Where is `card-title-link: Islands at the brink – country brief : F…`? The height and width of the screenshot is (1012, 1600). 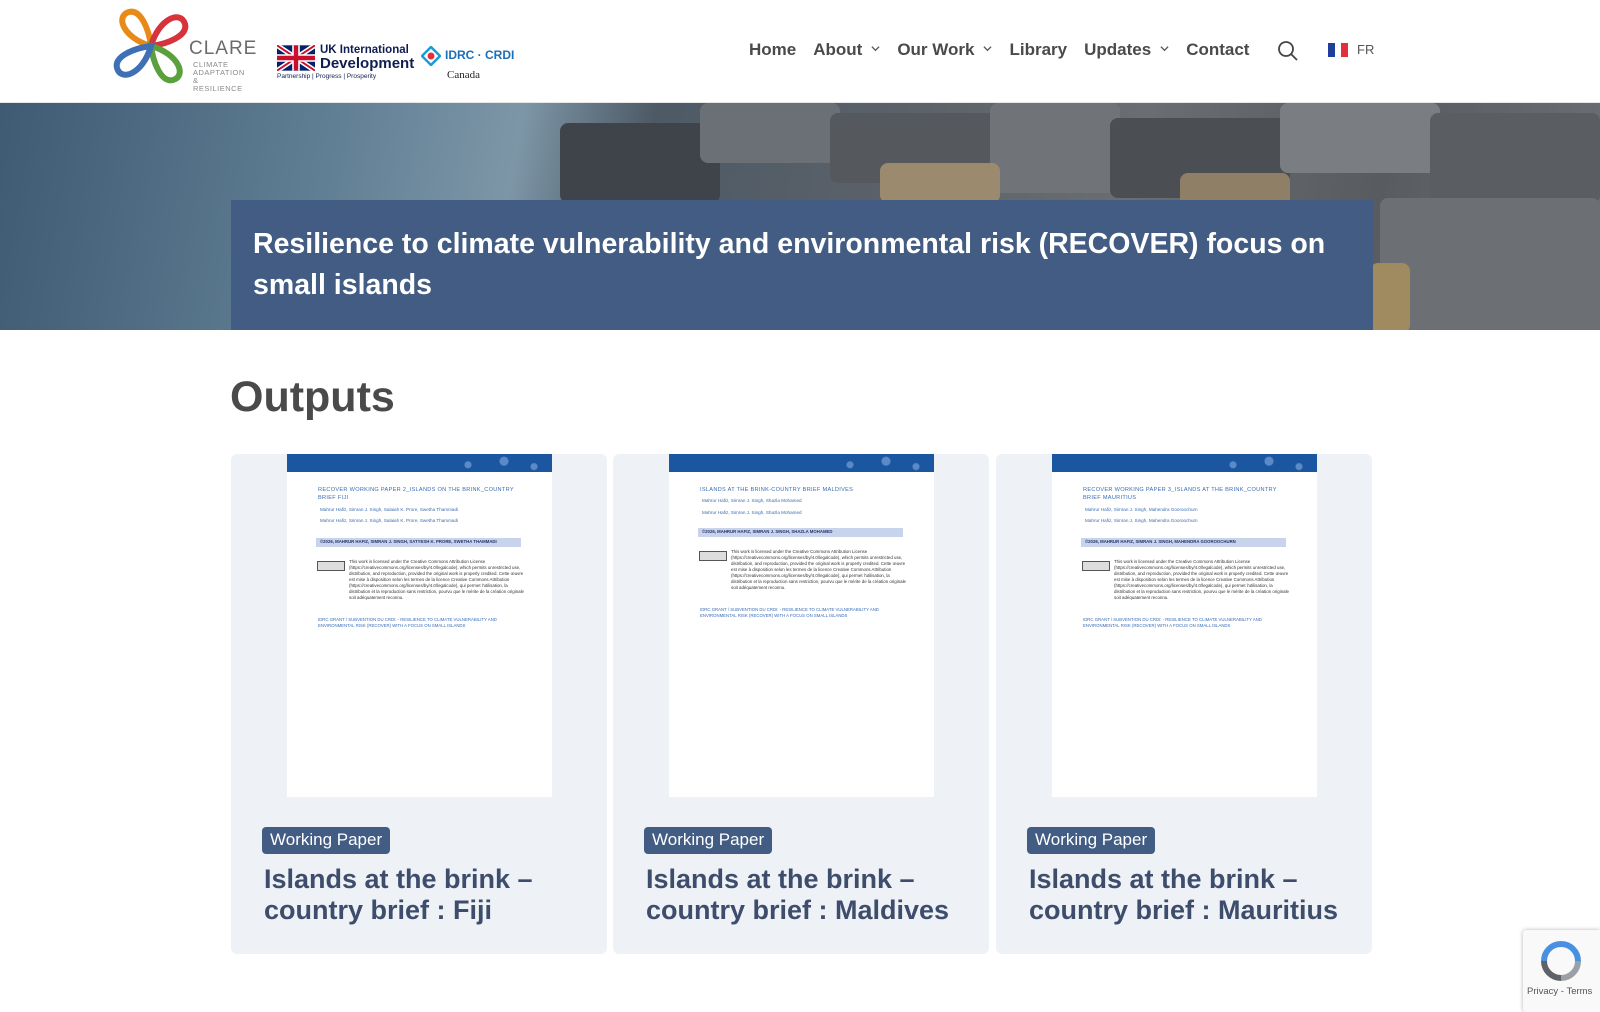 card-title-link: Islands at the brink – country brief : F… is located at coordinates (429, 895).